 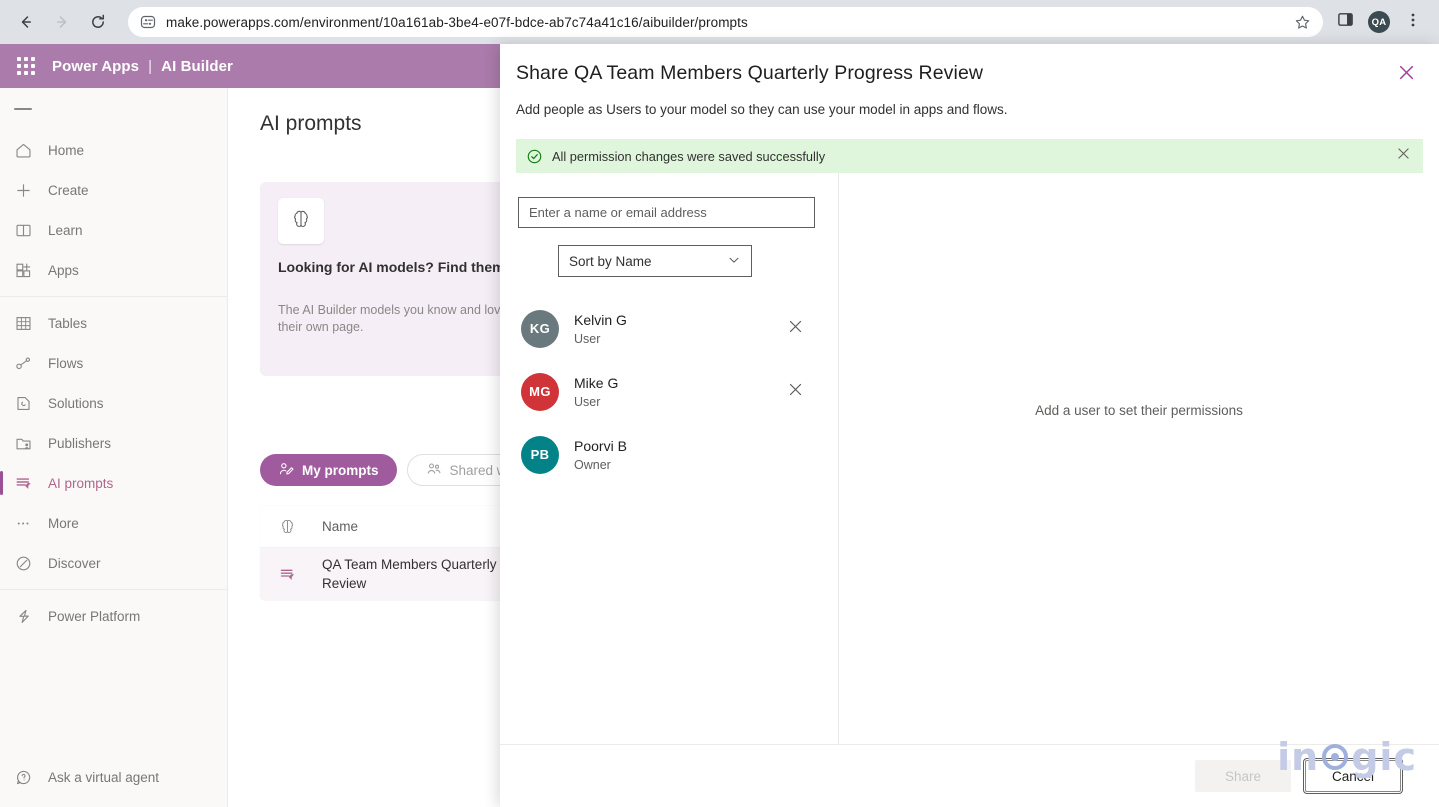 I want to click on solutions-icon, so click(x=27, y=403).